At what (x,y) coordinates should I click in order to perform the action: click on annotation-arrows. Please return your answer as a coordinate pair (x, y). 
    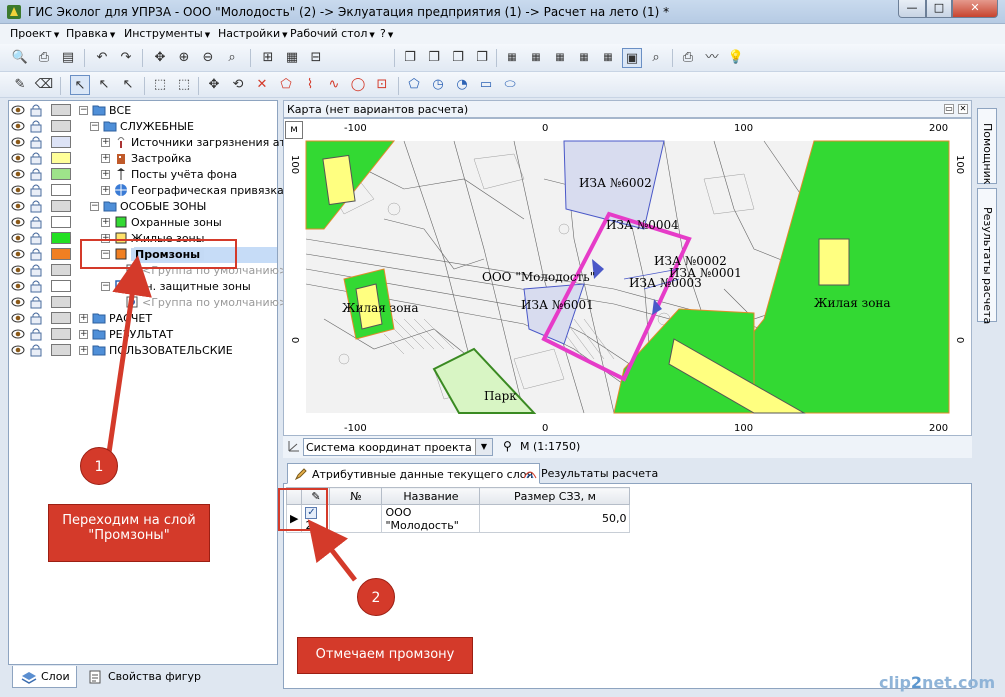
    Looking at the image, I should click on (229, 418).